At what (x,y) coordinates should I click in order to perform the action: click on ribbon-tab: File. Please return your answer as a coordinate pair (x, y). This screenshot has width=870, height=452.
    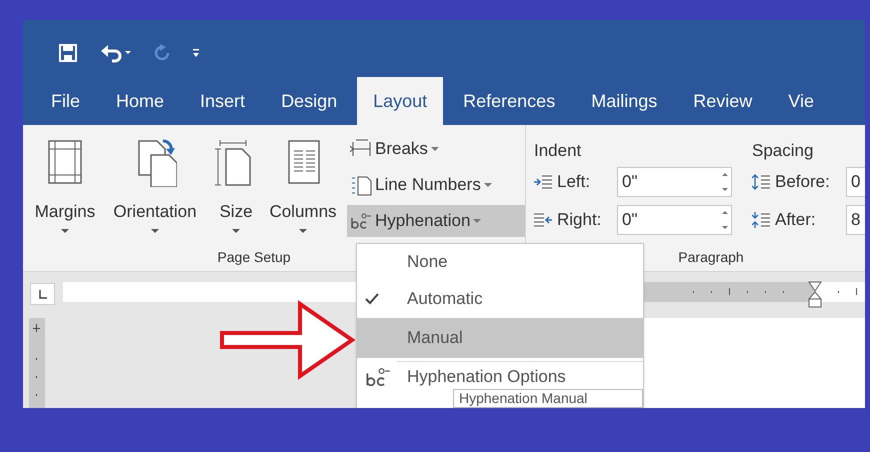
    Looking at the image, I should click on (65, 101).